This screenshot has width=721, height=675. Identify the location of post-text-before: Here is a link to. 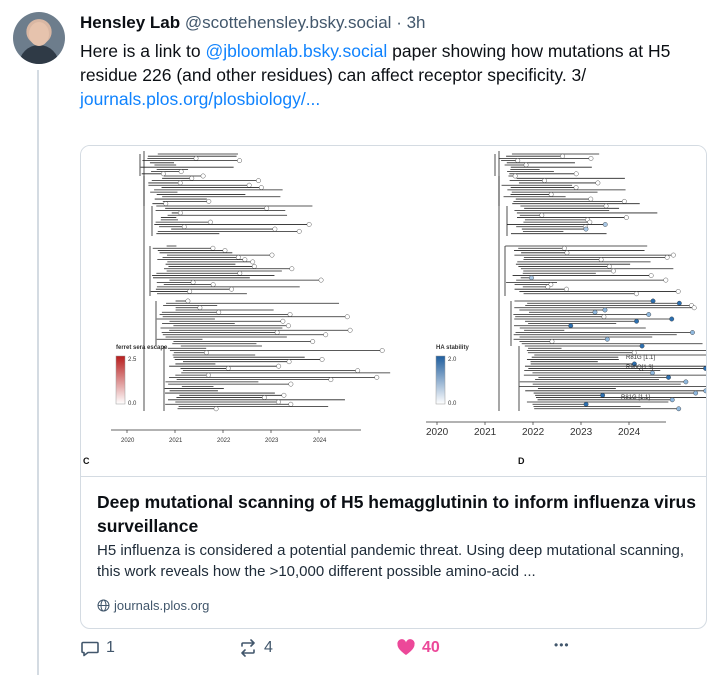
(143, 51).